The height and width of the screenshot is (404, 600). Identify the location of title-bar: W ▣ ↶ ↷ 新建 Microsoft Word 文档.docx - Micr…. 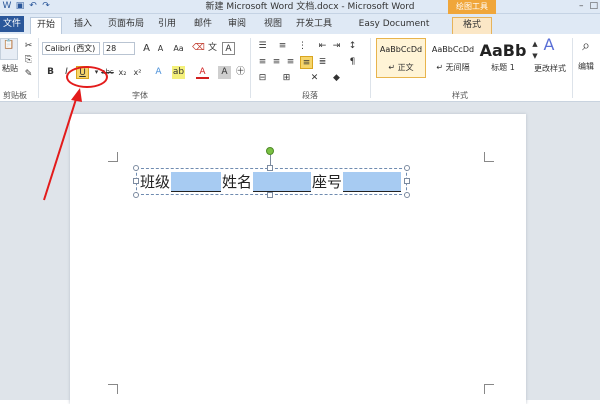
(300, 7).